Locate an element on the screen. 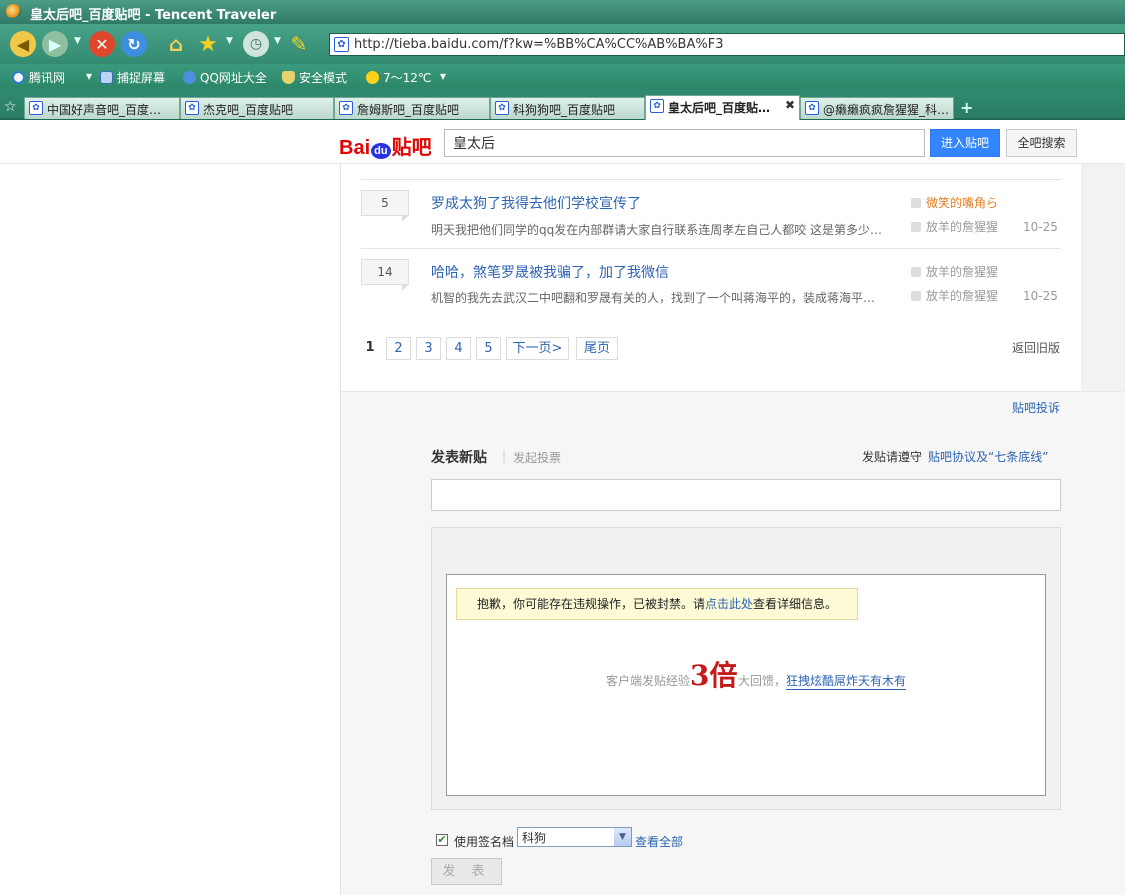  reply-count-badge: 14 is located at coordinates (385, 275).